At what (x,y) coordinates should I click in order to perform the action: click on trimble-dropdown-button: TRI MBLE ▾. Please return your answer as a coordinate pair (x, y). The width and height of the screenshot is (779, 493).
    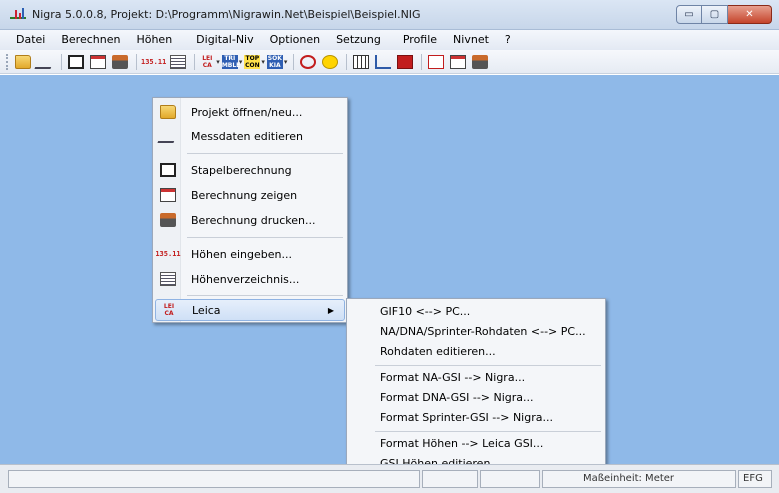
    Looking at the image, I should click on (231, 62).